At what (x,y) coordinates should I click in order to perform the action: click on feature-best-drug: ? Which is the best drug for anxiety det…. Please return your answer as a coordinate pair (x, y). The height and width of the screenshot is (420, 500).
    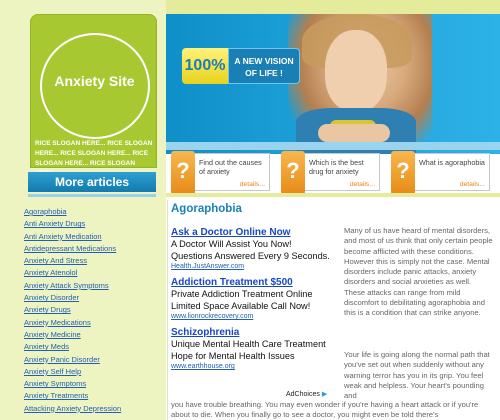
    Looking at the image, I should click on (330, 173).